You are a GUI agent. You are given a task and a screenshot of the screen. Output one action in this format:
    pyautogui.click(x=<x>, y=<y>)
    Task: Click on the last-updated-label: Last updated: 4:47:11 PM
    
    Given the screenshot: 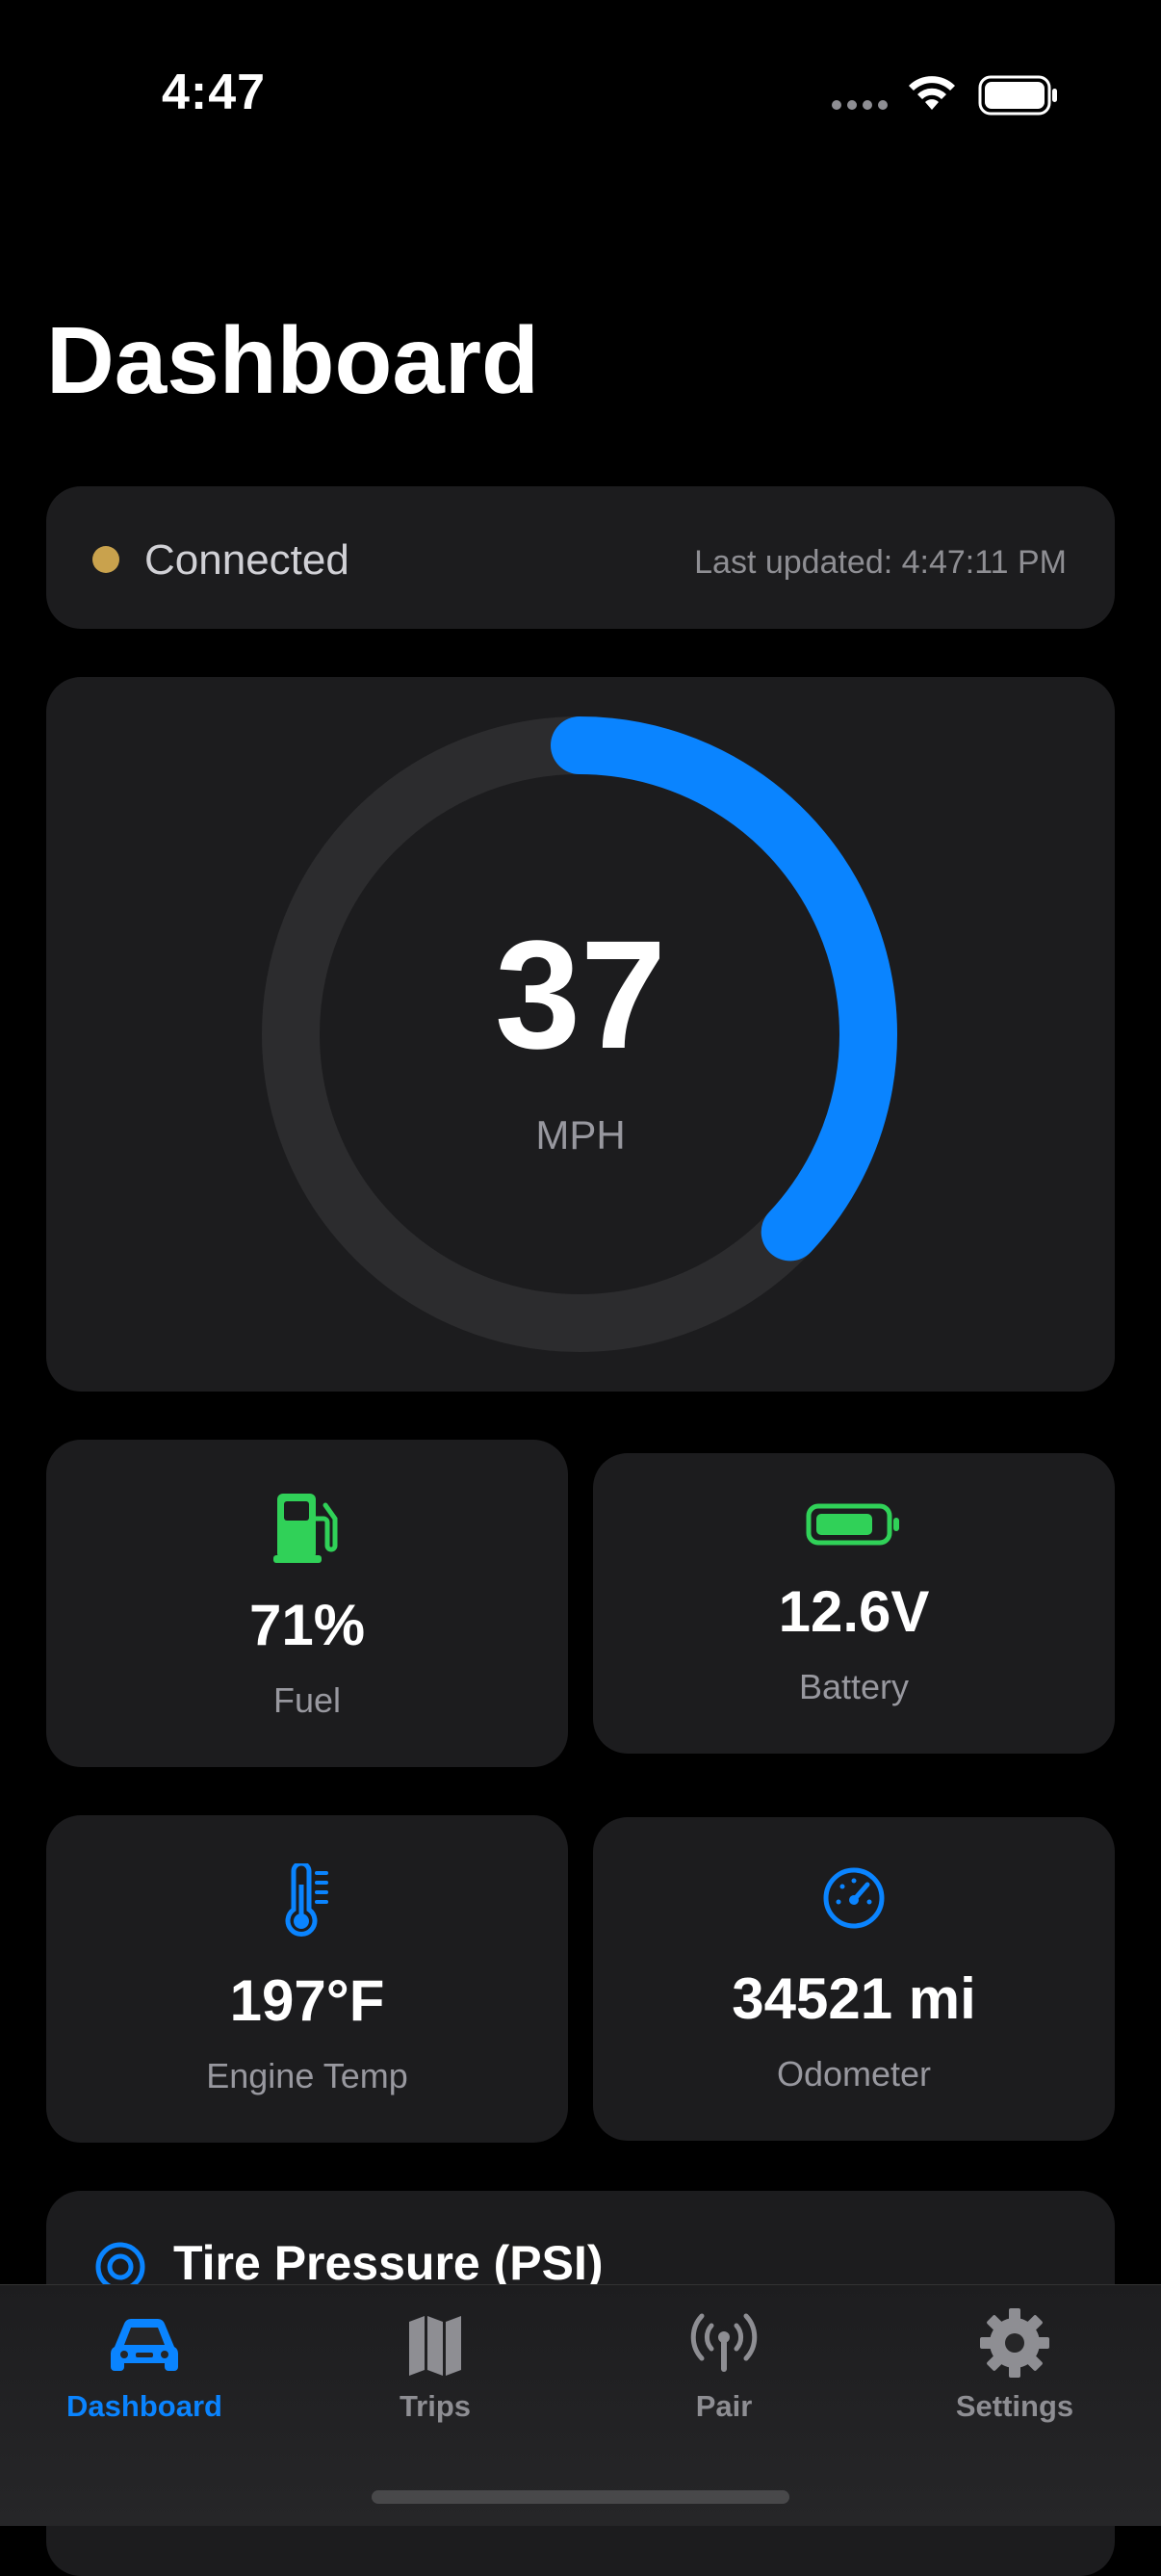 What is the action you would take?
    pyautogui.click(x=881, y=562)
    